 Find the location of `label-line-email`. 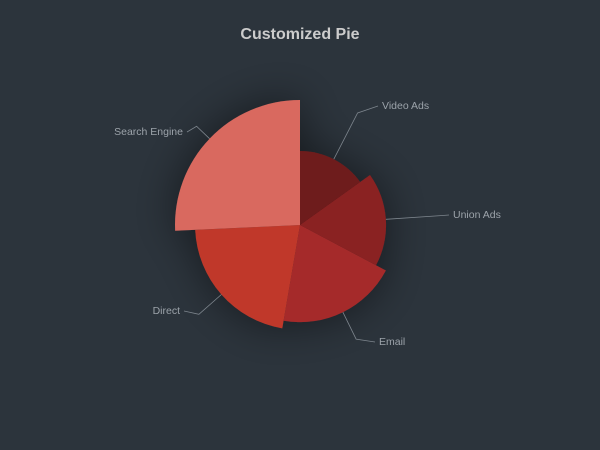

label-line-email is located at coordinates (359, 327).